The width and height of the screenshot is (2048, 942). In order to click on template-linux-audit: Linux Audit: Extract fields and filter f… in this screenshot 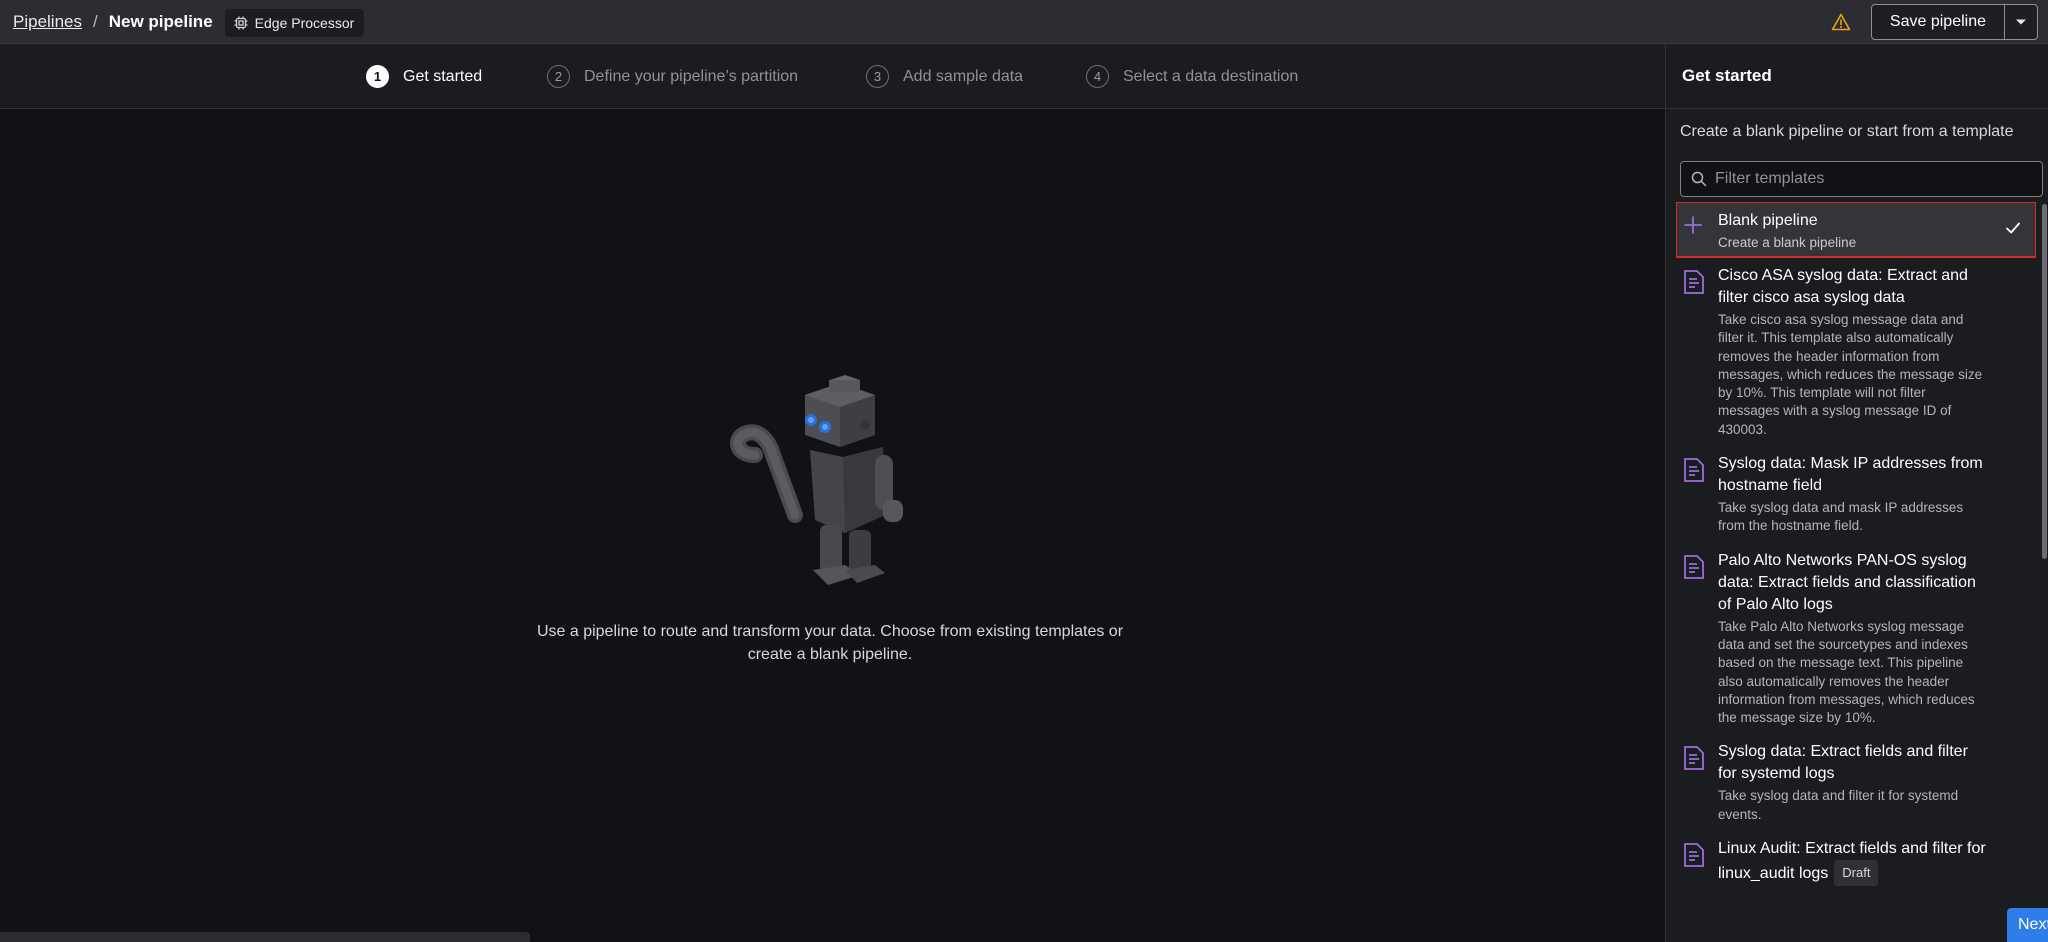, I will do `click(1856, 863)`.